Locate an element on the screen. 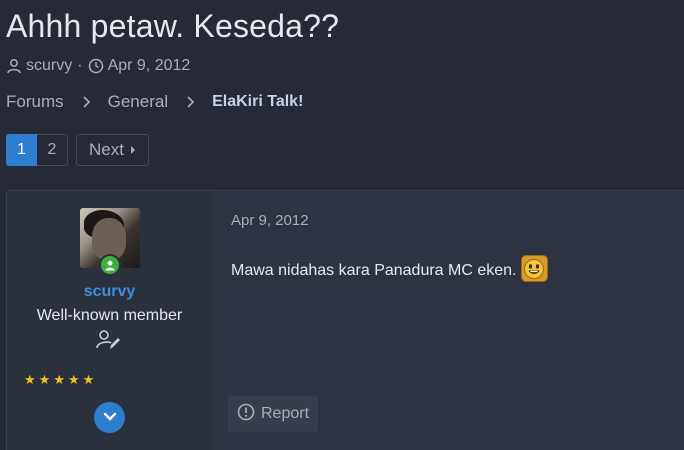  thread-date-link: Apr 9, 2012 is located at coordinates (149, 66).